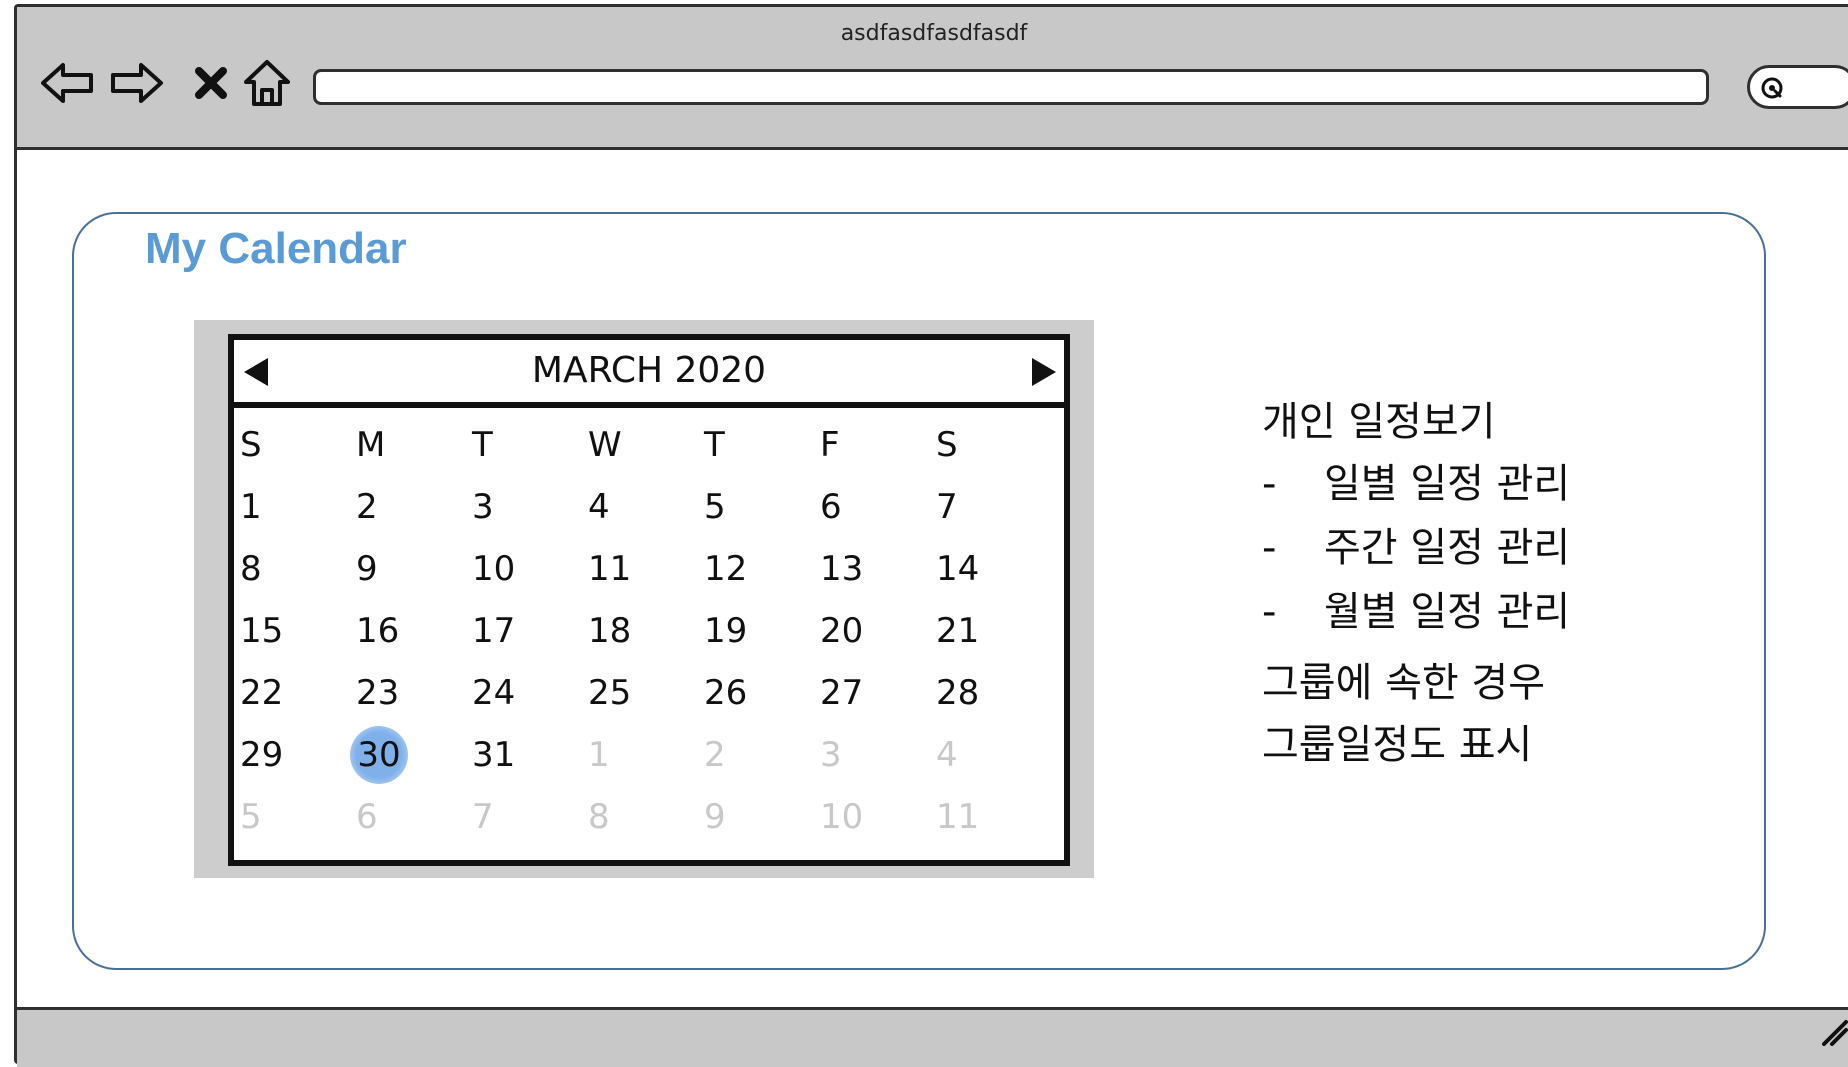 This screenshot has width=1848, height=1067. Describe the element at coordinates (610, 631) in the screenshot. I see `day-number: 18` at that location.